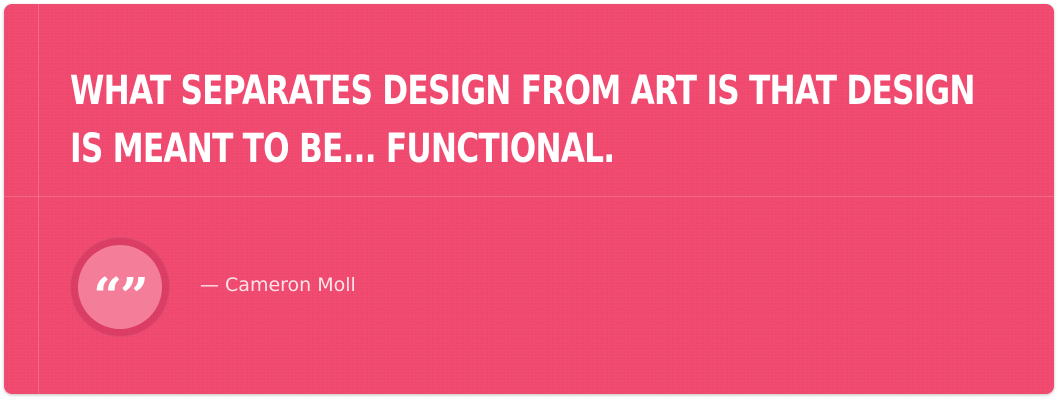 This screenshot has height=400, width=1060. What do you see at coordinates (529, 196) in the screenshot?
I see `horizontal-divider` at bounding box center [529, 196].